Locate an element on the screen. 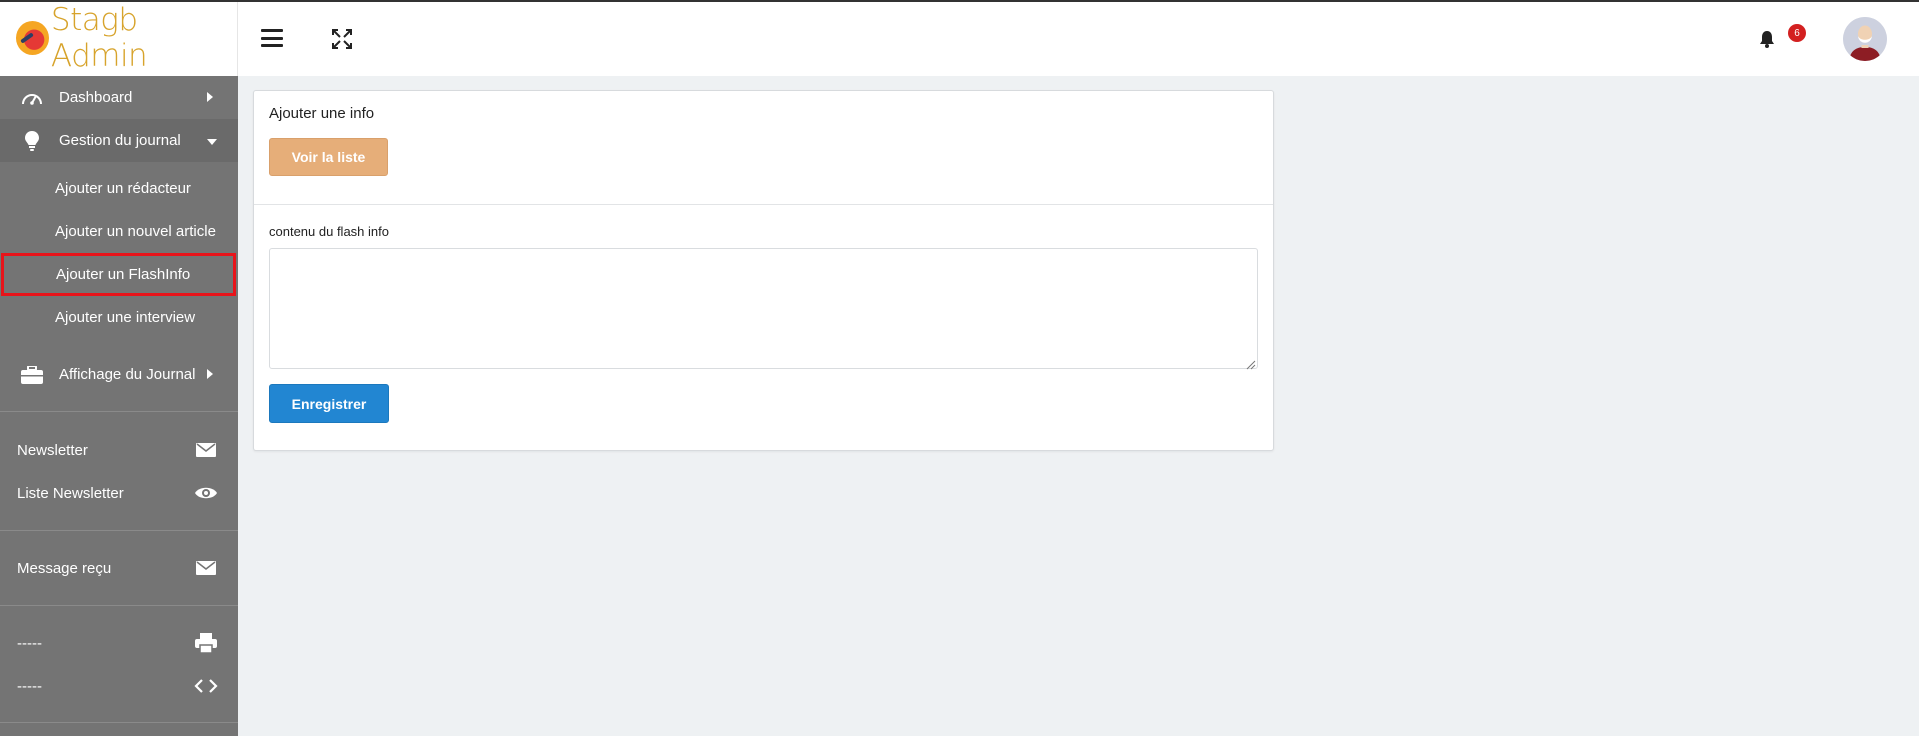 The width and height of the screenshot is (1919, 736). sidebar-item-code: ----- is located at coordinates (119, 686).